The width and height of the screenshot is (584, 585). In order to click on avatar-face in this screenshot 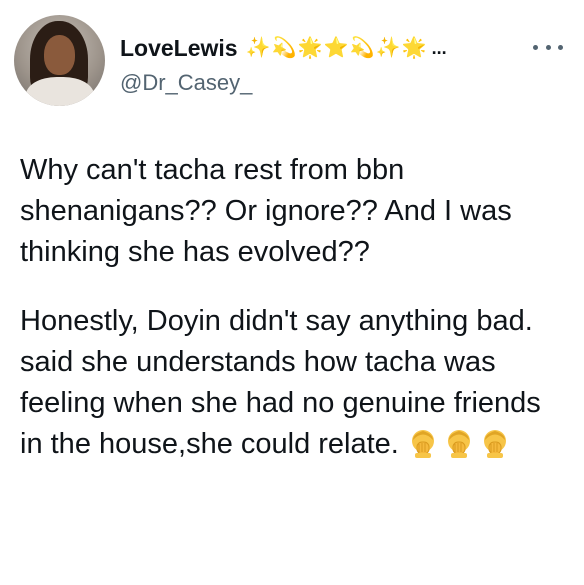, I will do `click(59, 55)`.